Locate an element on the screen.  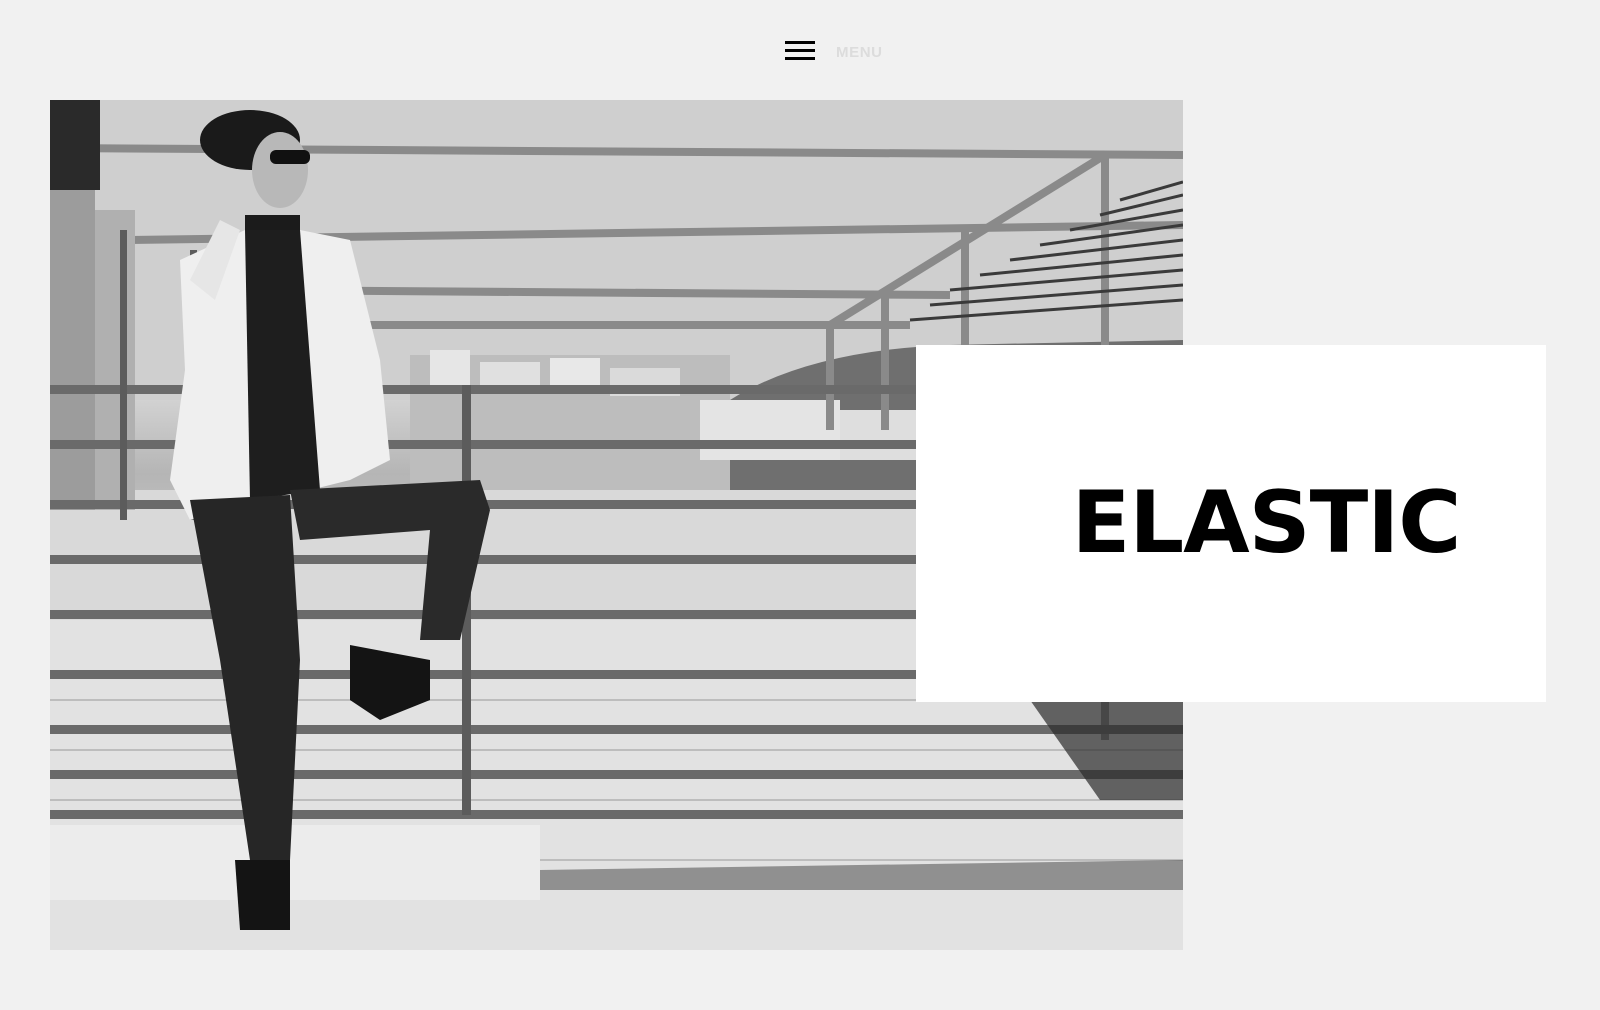
site-title-card: ELASTIC is located at coordinates (1231, 523).